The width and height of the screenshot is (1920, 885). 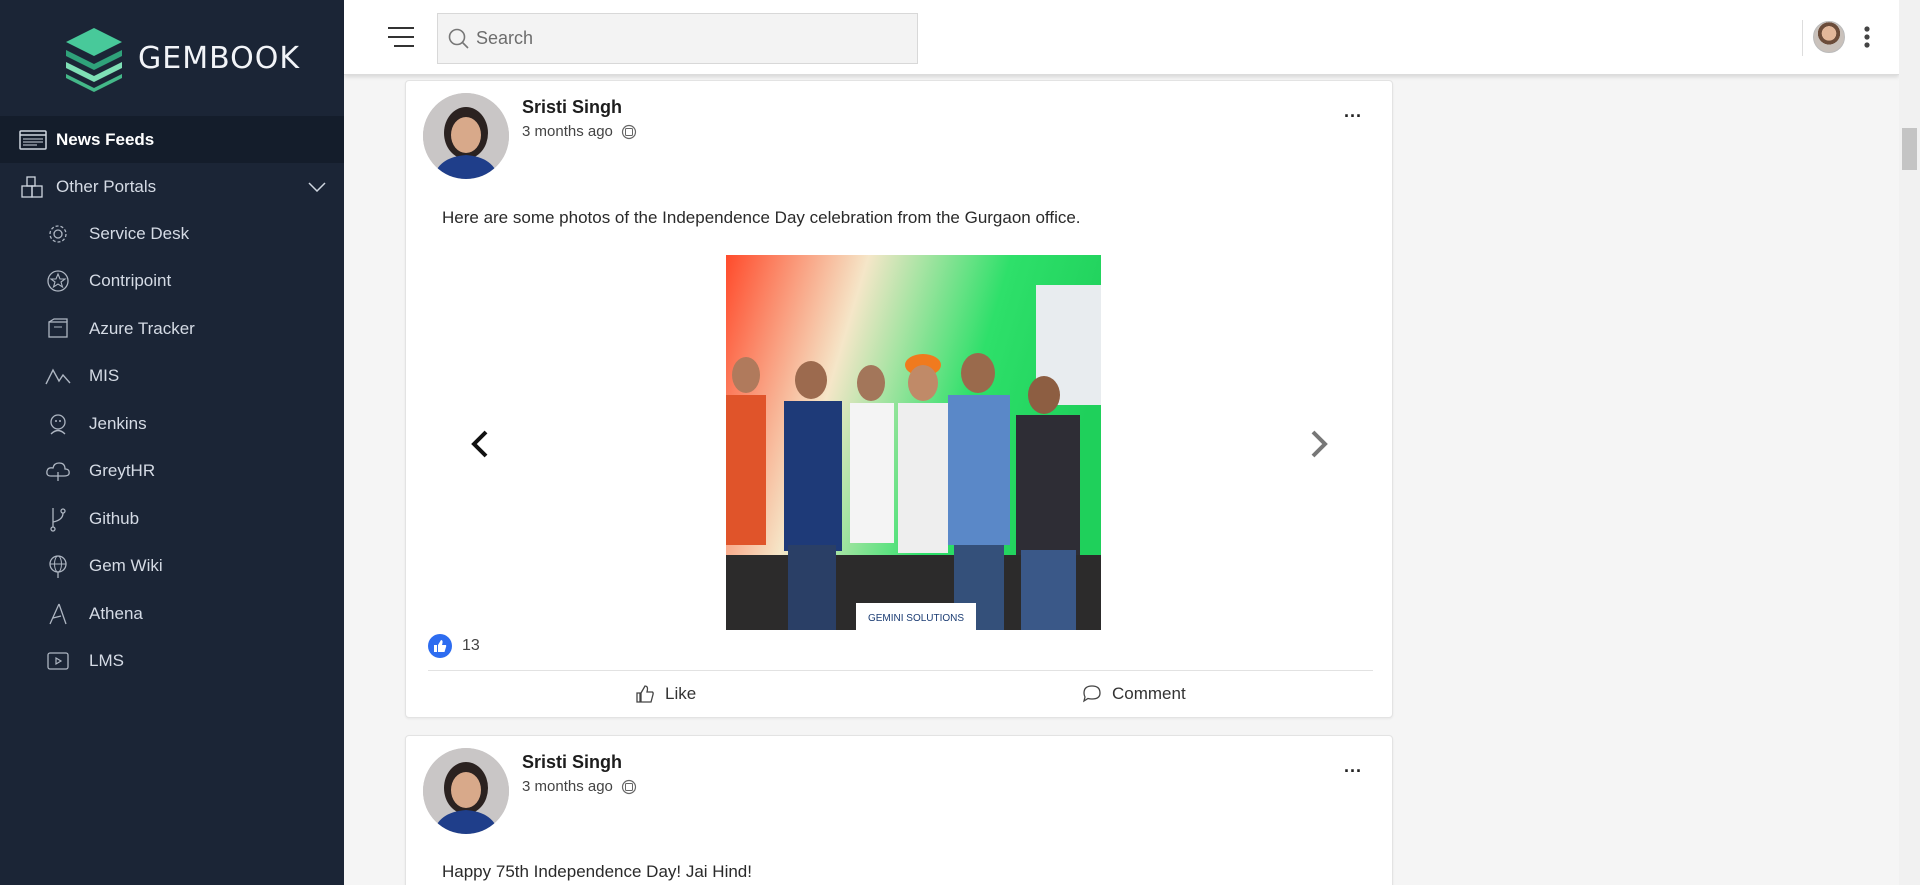 I want to click on sidebar-item-label: Jenkins, so click(x=118, y=423).